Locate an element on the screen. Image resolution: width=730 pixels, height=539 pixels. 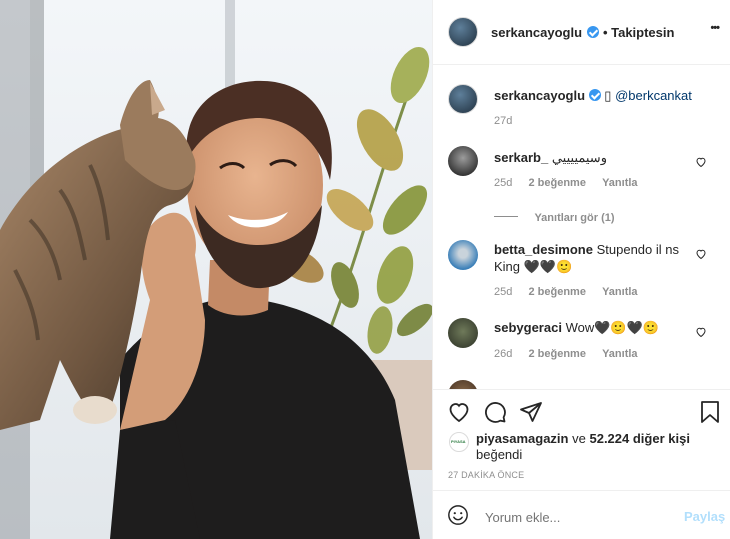
liker-username: piyasamagazin is located at coordinates (522, 438).